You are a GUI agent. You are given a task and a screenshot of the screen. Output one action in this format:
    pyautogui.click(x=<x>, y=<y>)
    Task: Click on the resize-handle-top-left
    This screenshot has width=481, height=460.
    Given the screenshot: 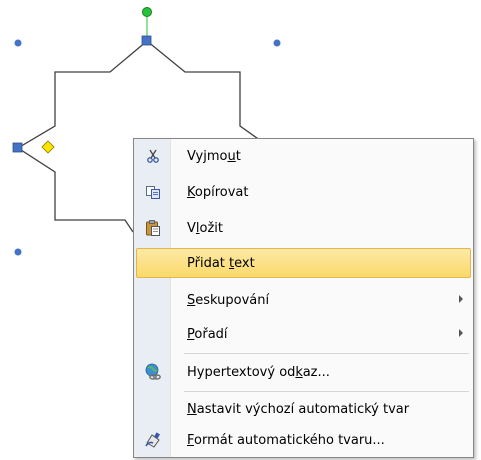 What is the action you would take?
    pyautogui.click(x=18, y=43)
    